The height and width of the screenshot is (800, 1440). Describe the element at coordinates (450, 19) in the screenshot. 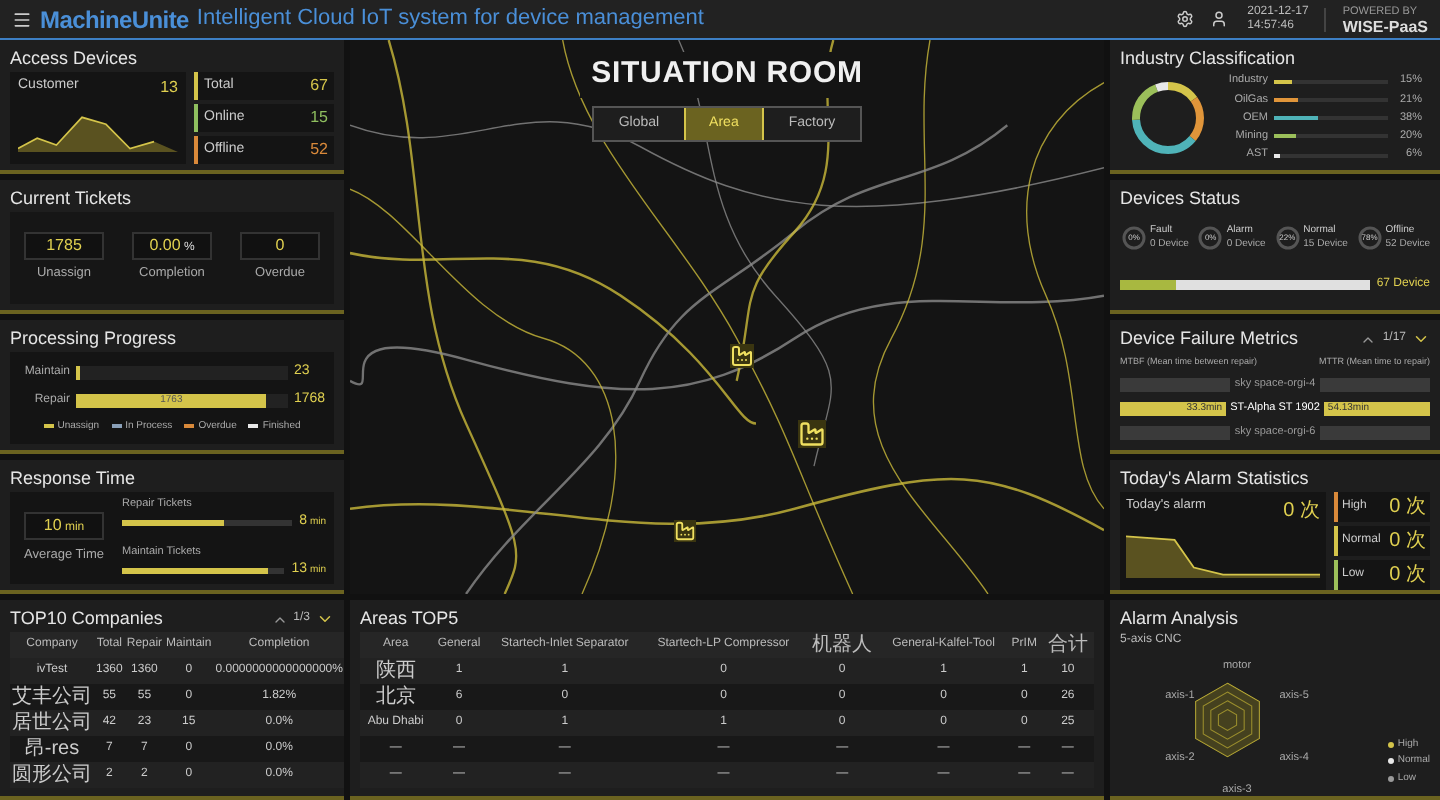

I see `app-title: Intelligent Cloud IoT system for device management` at that location.